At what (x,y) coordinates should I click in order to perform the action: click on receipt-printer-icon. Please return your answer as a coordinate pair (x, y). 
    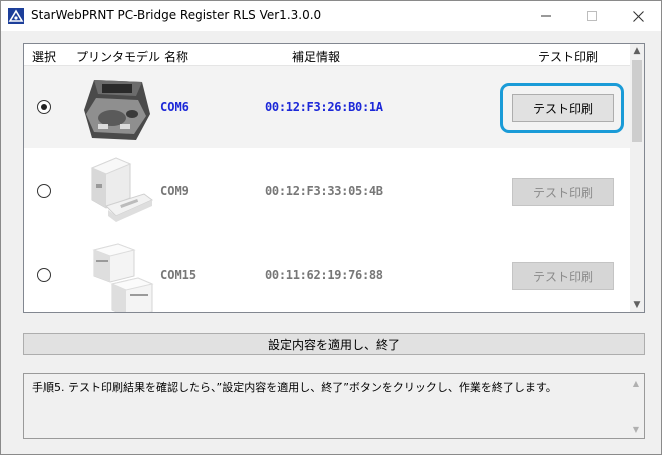
    Looking at the image, I should click on (121, 189).